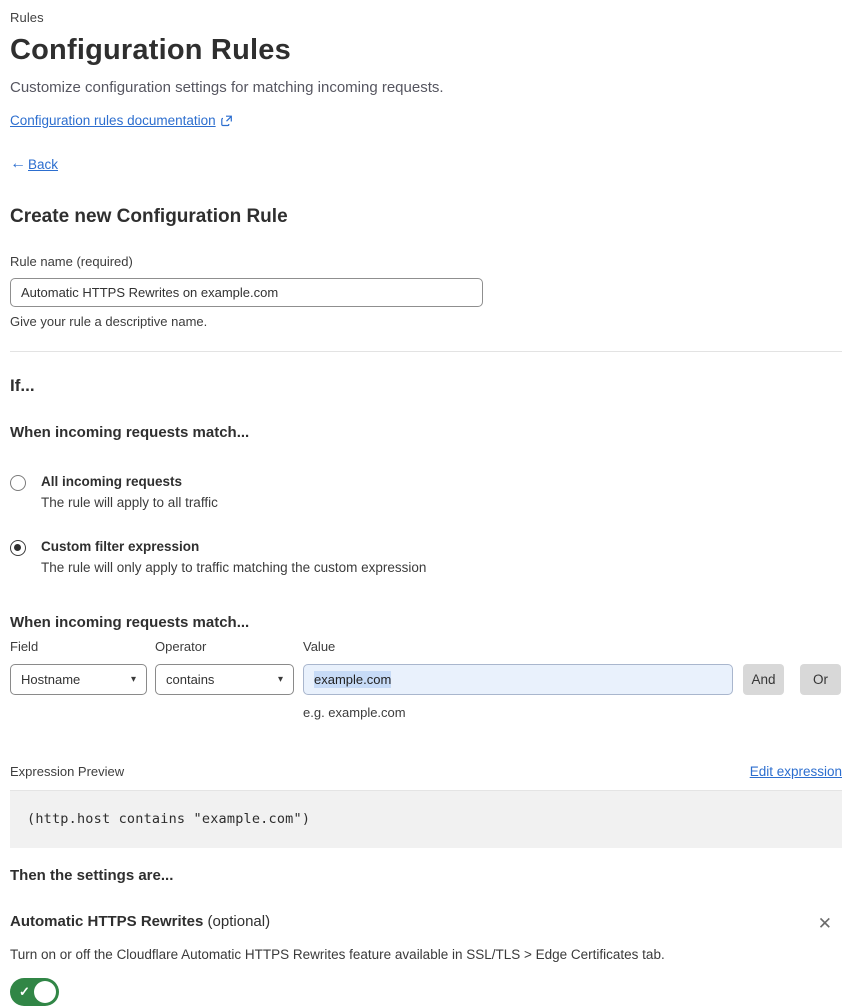  Describe the element at coordinates (426, 777) in the screenshot. I see `expression-preview-header: Expression Preview Edit expression` at that location.